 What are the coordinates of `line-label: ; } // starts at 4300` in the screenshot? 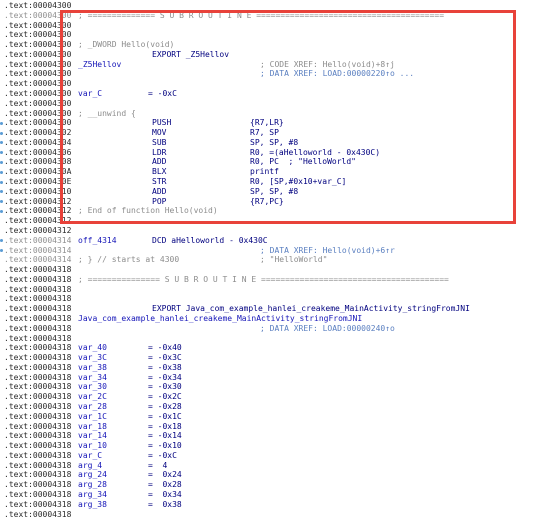 It's located at (129, 260).